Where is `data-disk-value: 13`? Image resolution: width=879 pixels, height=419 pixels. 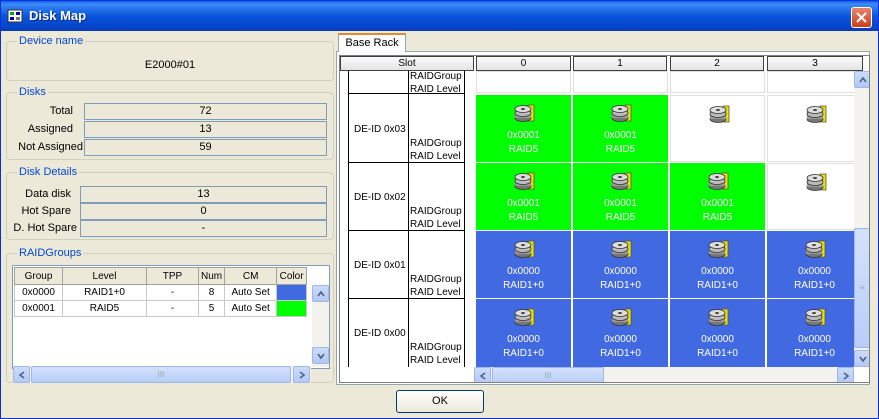
data-disk-value: 13 is located at coordinates (203, 194).